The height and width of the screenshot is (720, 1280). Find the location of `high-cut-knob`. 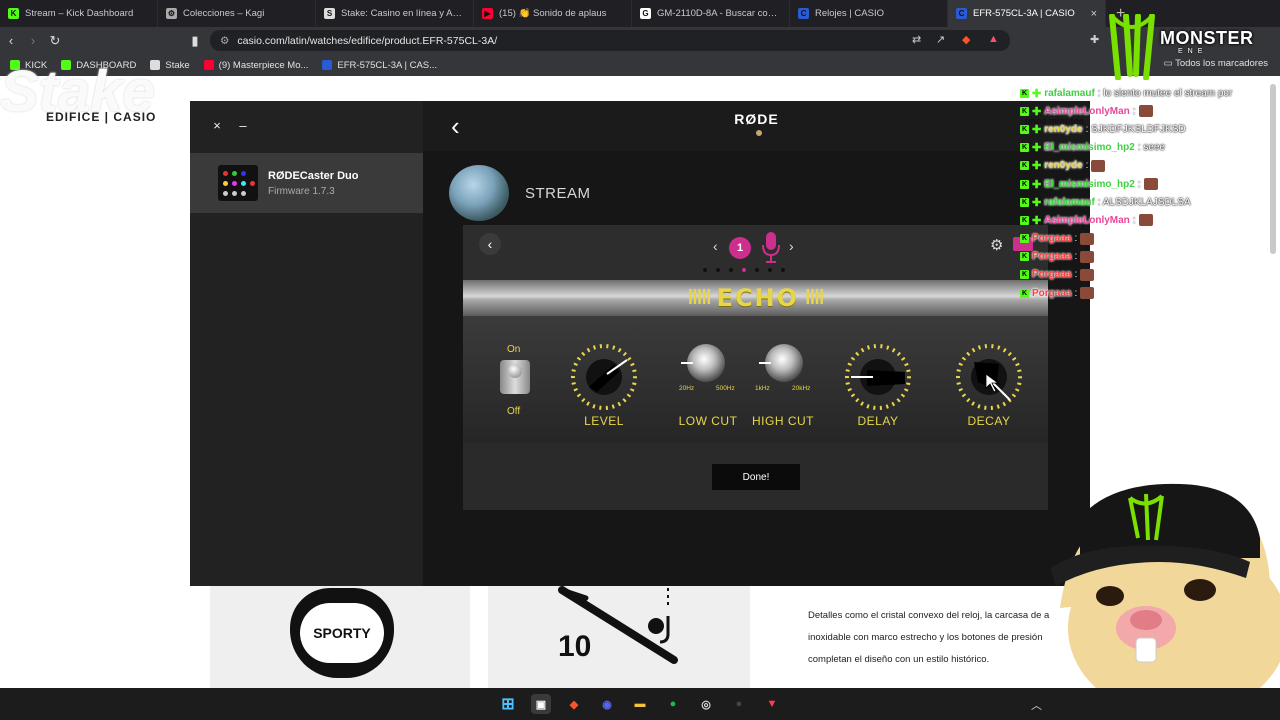

high-cut-knob is located at coordinates (781, 363).